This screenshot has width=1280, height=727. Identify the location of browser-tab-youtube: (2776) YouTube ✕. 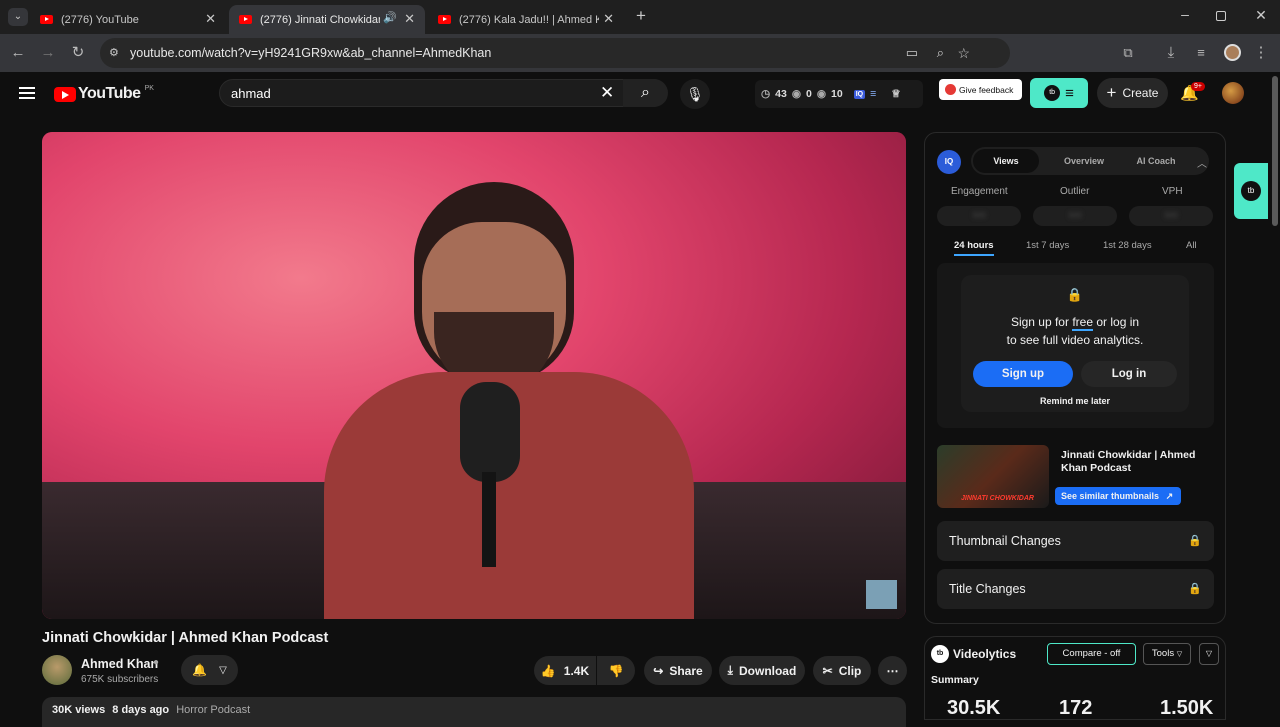
(128, 19).